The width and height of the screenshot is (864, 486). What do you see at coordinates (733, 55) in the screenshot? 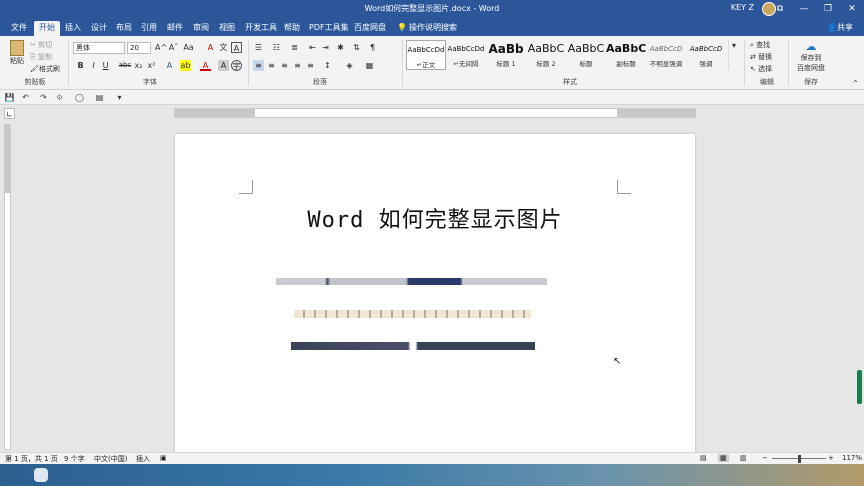
I see `styles-scroll-icon: ▾` at bounding box center [733, 55].